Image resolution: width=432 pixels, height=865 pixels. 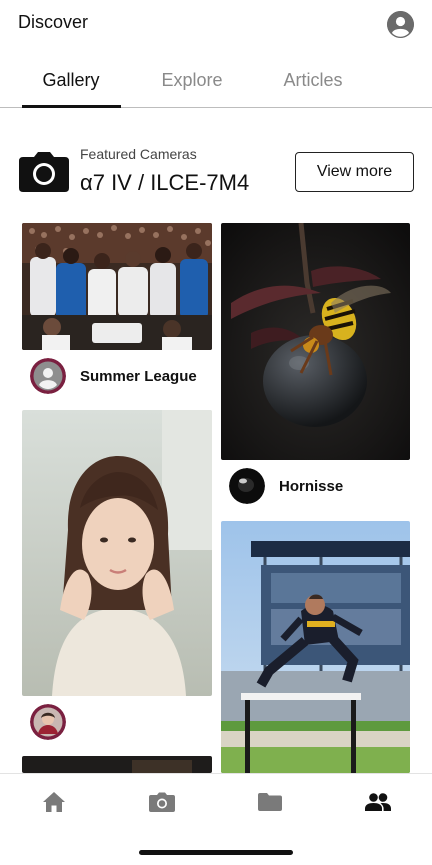 What do you see at coordinates (164, 183) in the screenshot?
I see `camera-model-title: α7 IV / ILCE-7M4` at bounding box center [164, 183].